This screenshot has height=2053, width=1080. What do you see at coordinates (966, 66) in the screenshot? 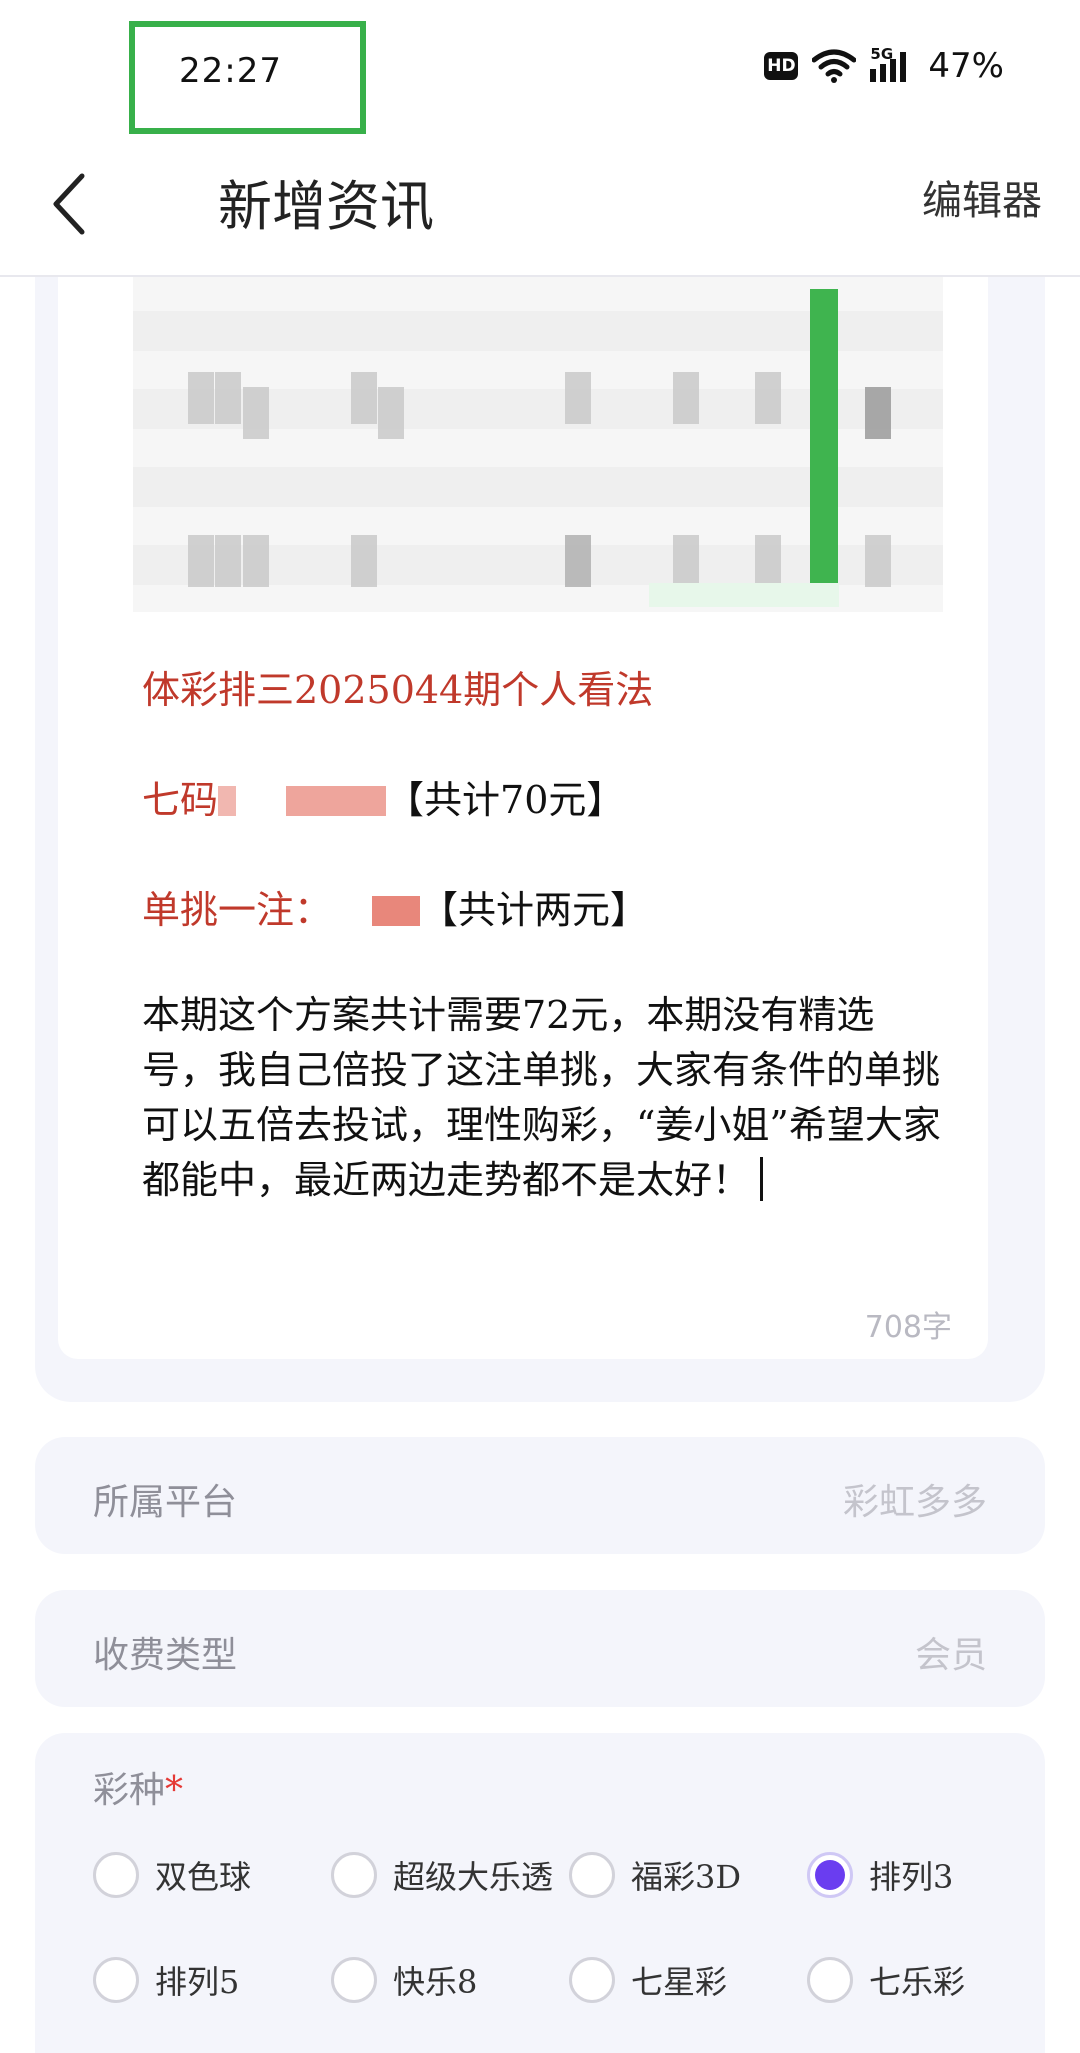
I see `battery-level: 47%` at bounding box center [966, 66].